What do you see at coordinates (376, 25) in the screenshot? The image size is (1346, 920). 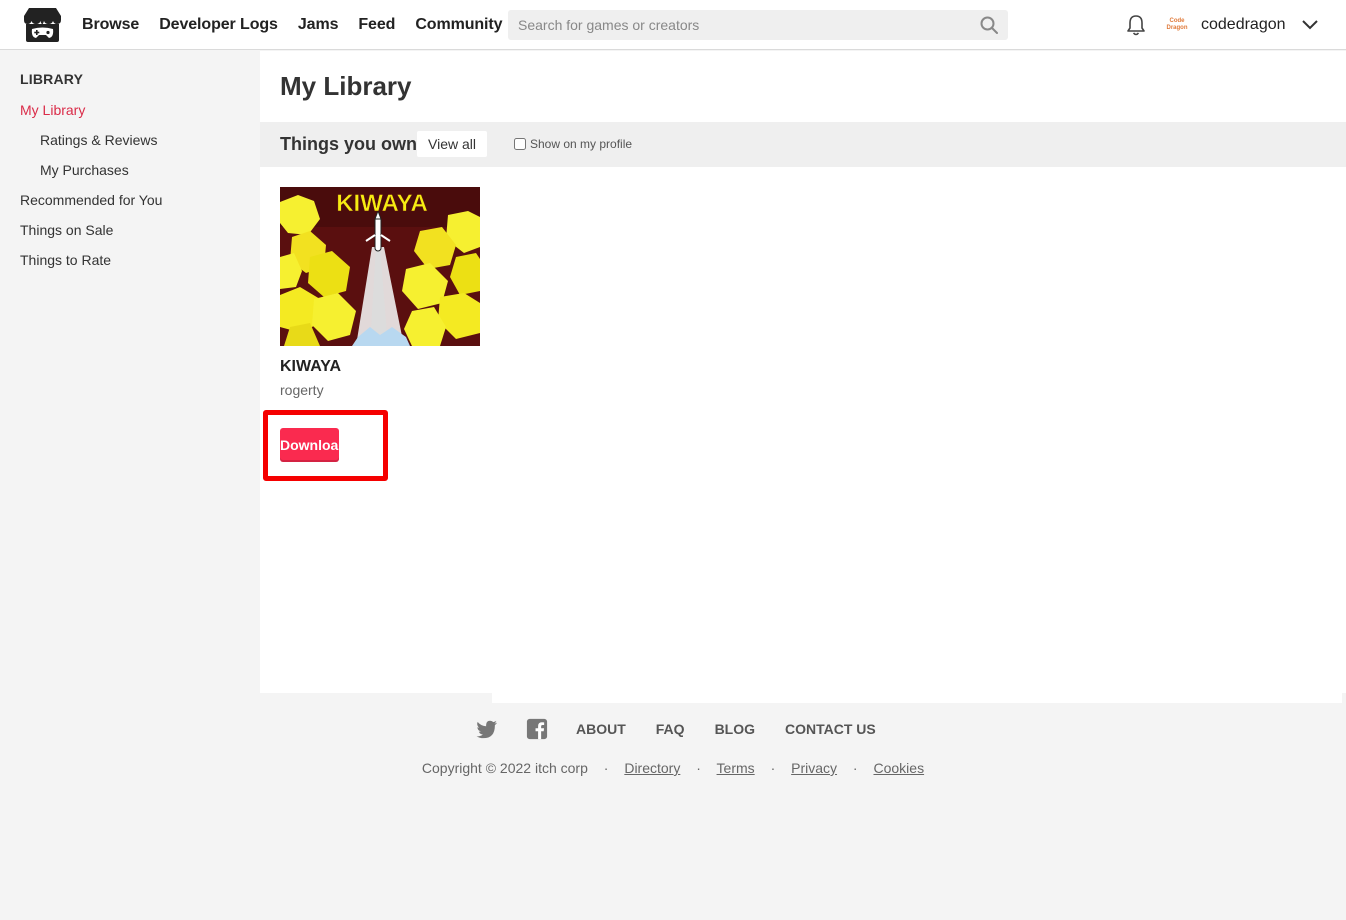 I see `nav-feed: Feed` at bounding box center [376, 25].